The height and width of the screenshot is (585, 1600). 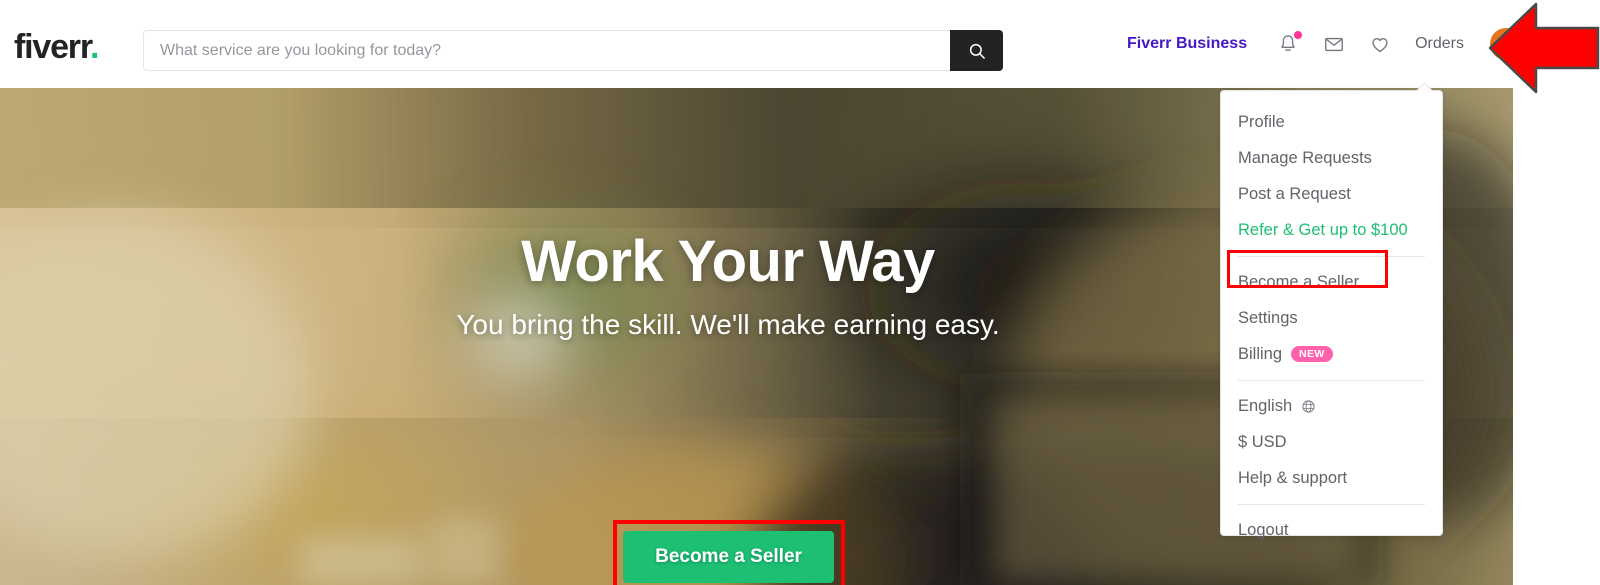 What do you see at coordinates (1439, 44) in the screenshot?
I see `orders-link: Orders` at bounding box center [1439, 44].